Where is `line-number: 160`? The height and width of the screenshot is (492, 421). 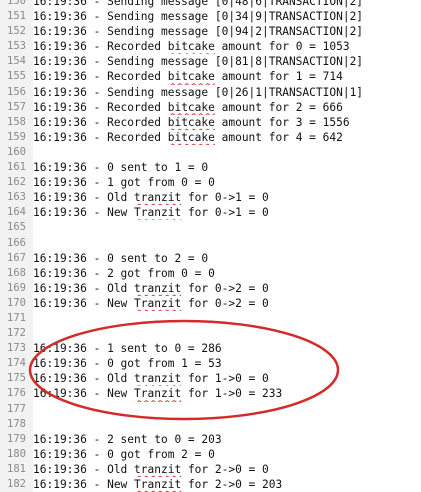 line-number: 160 is located at coordinates (16, 152).